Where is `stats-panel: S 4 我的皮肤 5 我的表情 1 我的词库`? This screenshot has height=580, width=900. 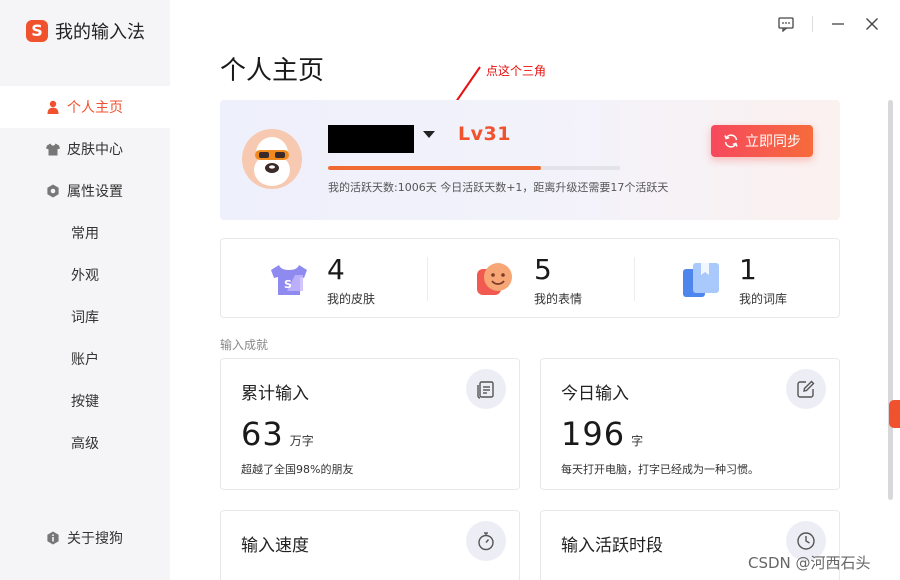 stats-panel: S 4 我的皮肤 5 我的表情 1 我的词库 is located at coordinates (530, 278).